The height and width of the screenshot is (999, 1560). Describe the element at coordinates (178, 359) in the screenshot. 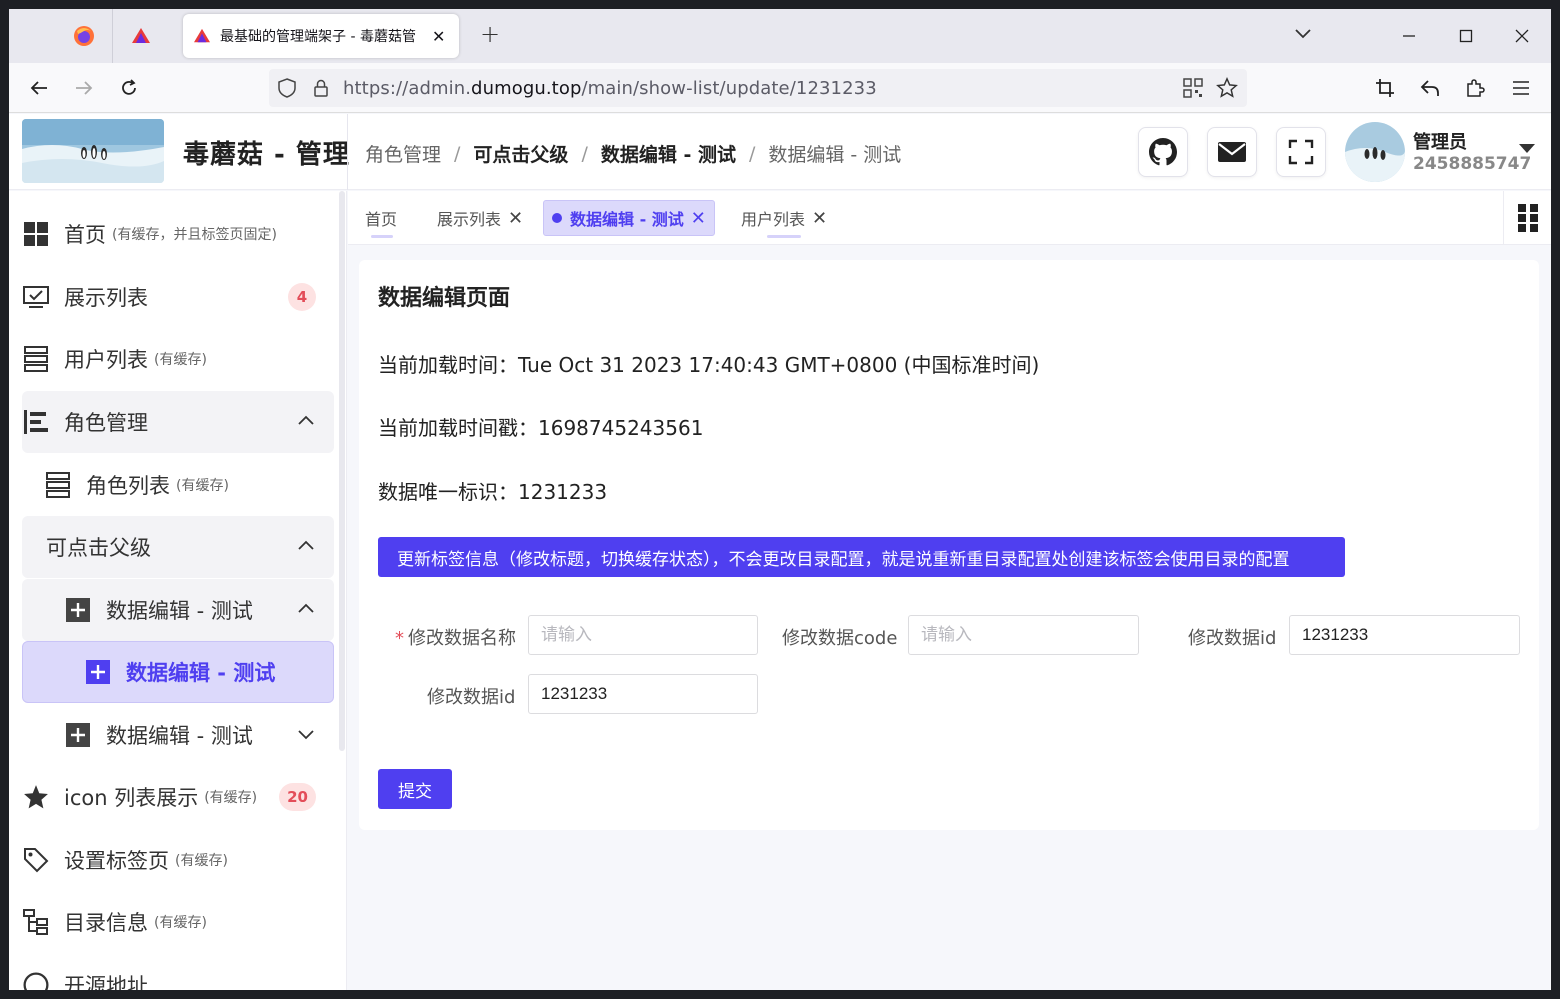

I see `sidebar-item-user-list: 用户列表 (有缓存)` at that location.